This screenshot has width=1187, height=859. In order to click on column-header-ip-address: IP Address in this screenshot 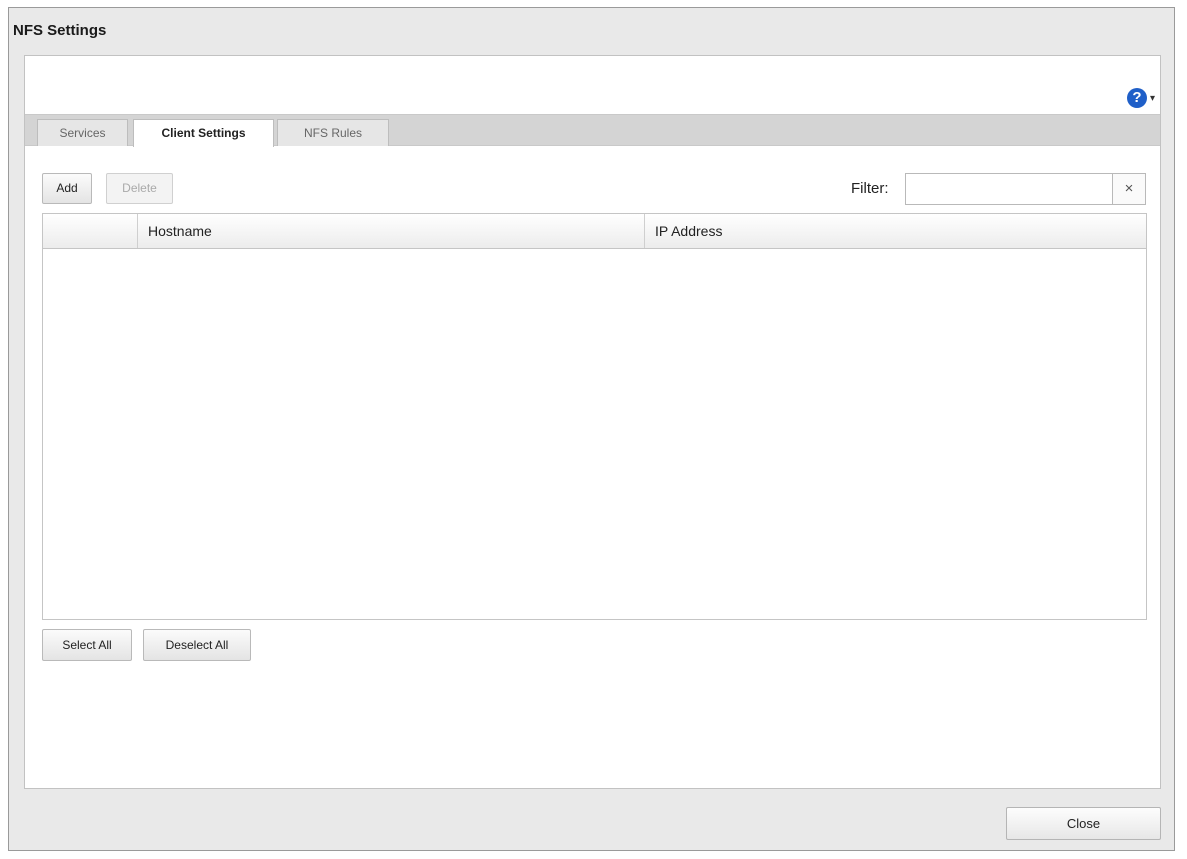, I will do `click(895, 231)`.